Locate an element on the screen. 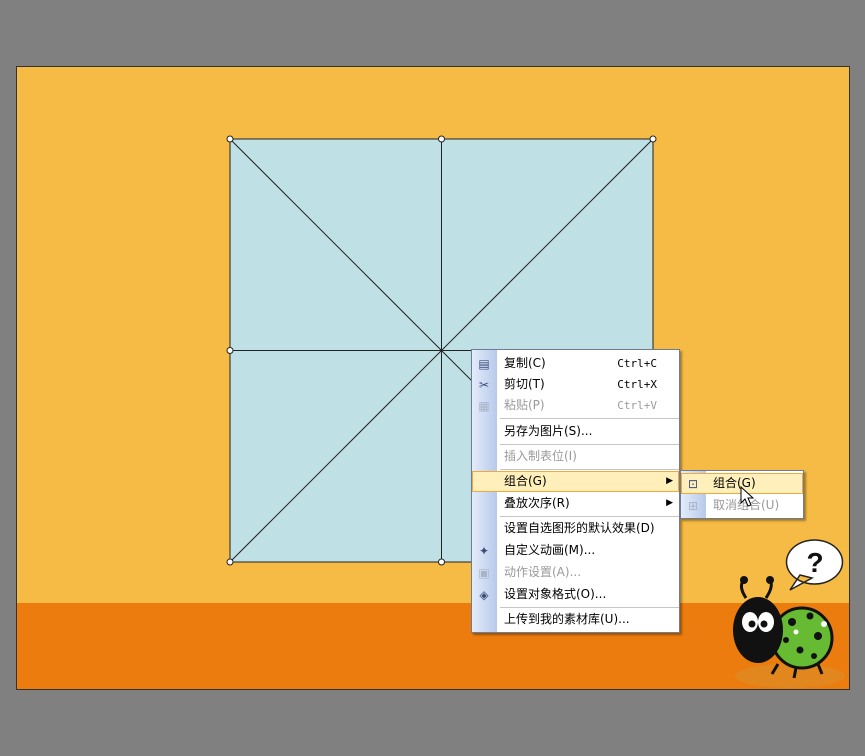  handle-bottom-left is located at coordinates (230, 562).